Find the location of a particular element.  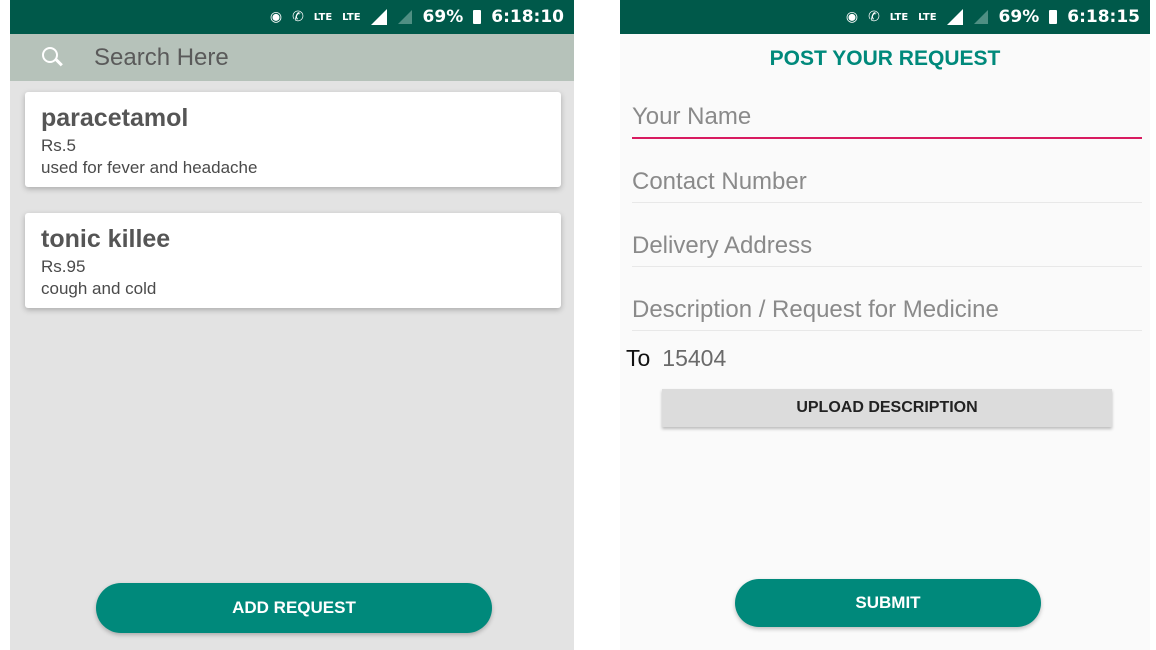

add-request-button: ADD REQUEST is located at coordinates (294, 608).